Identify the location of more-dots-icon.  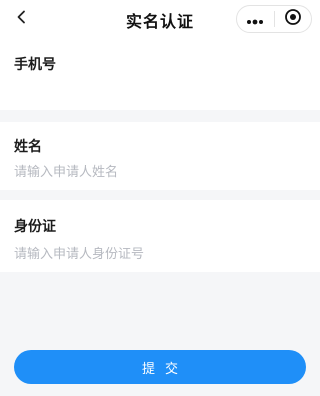
(255, 19).